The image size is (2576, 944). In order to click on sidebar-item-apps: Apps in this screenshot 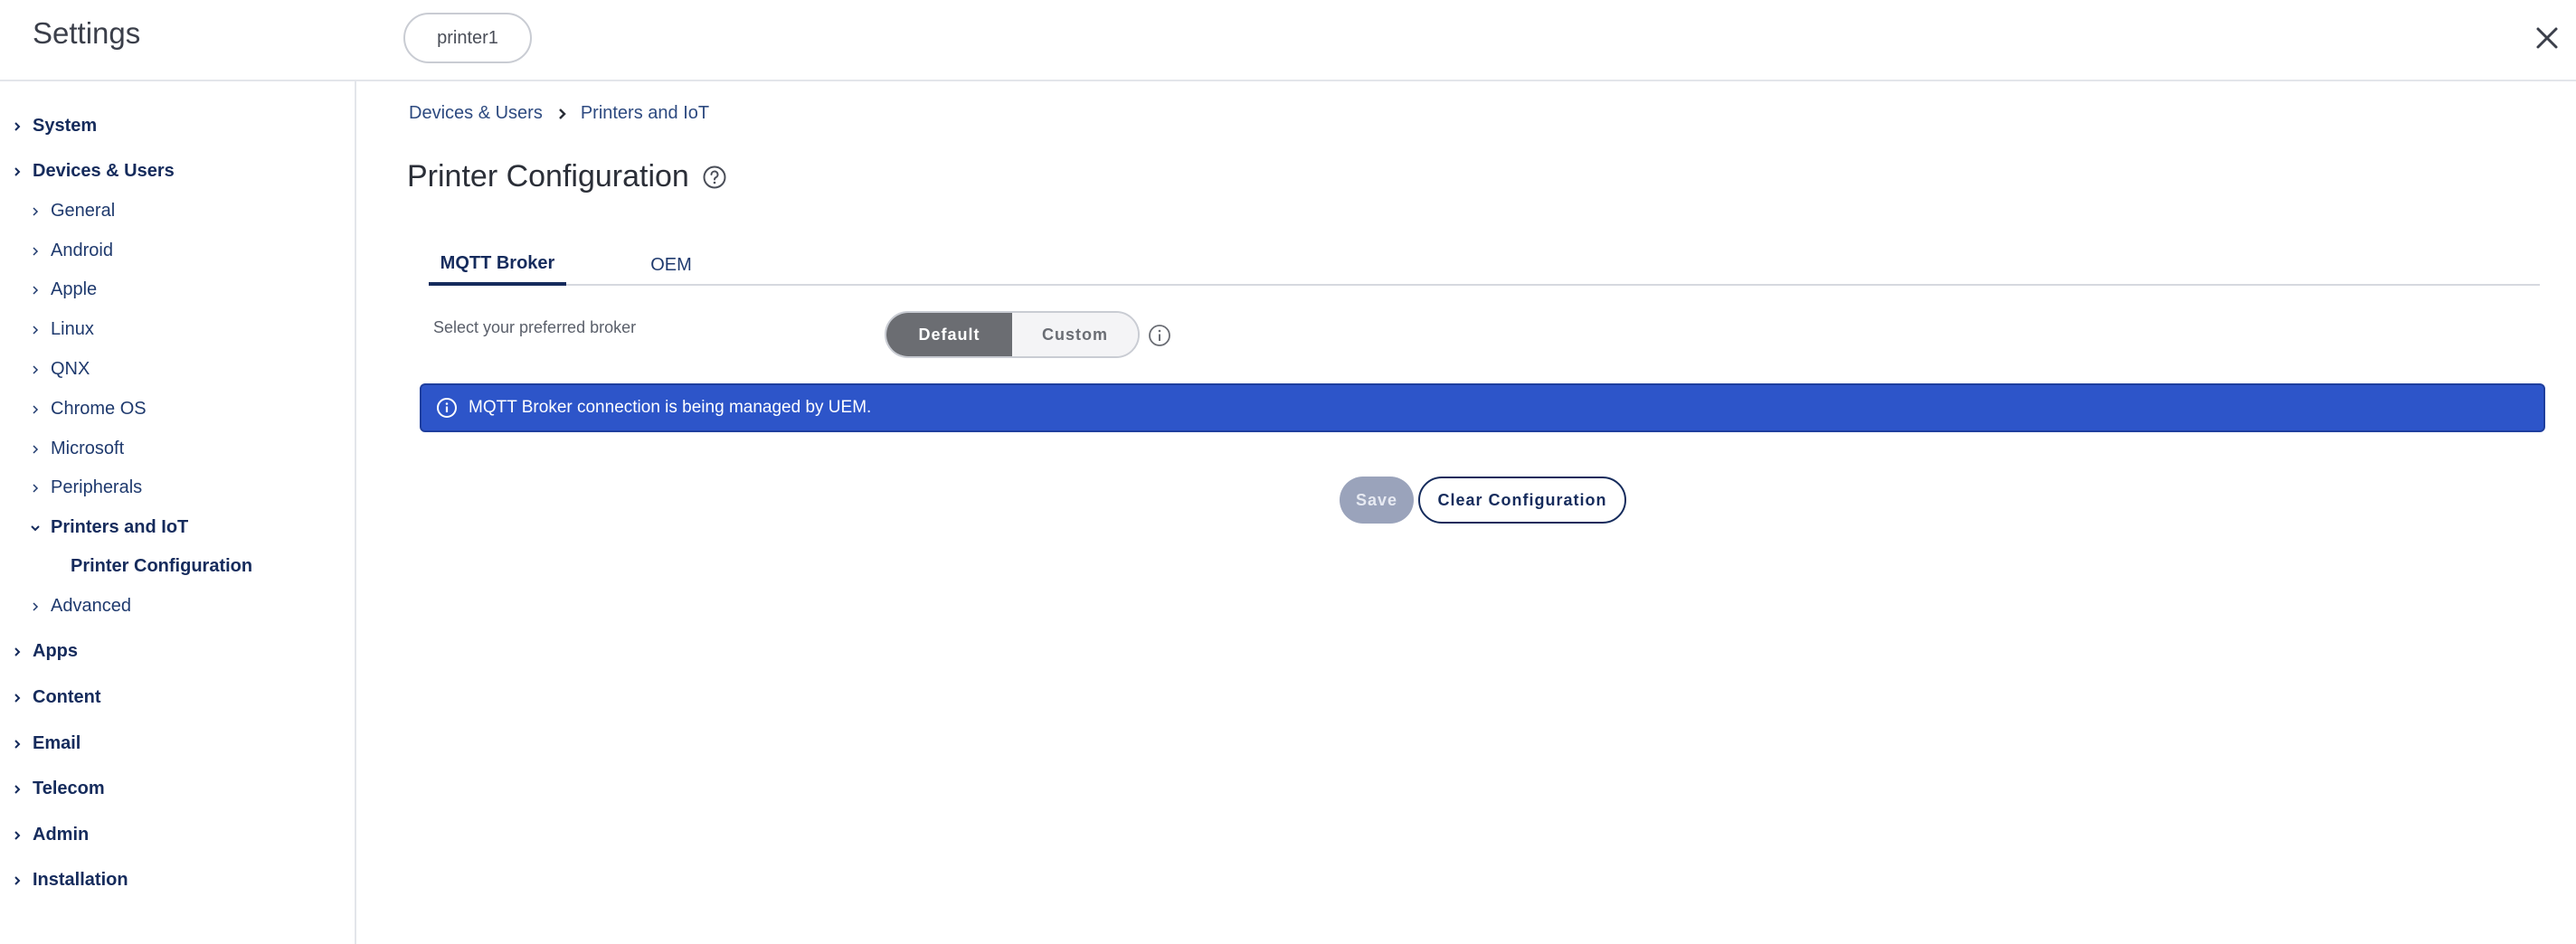, I will do `click(44, 651)`.